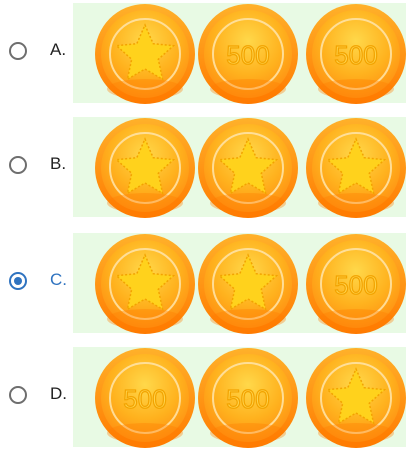 The image size is (406, 454). Describe the element at coordinates (58, 279) in the screenshot. I see `option-letter: C.` at that location.